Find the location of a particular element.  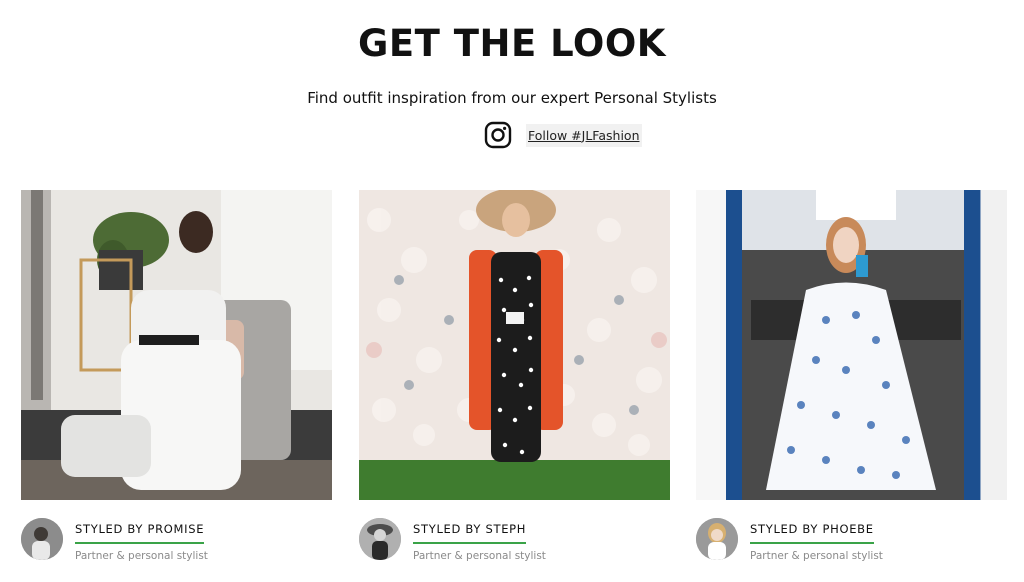

follow-hashtag-link: Follow #JLFashion is located at coordinates (584, 135).